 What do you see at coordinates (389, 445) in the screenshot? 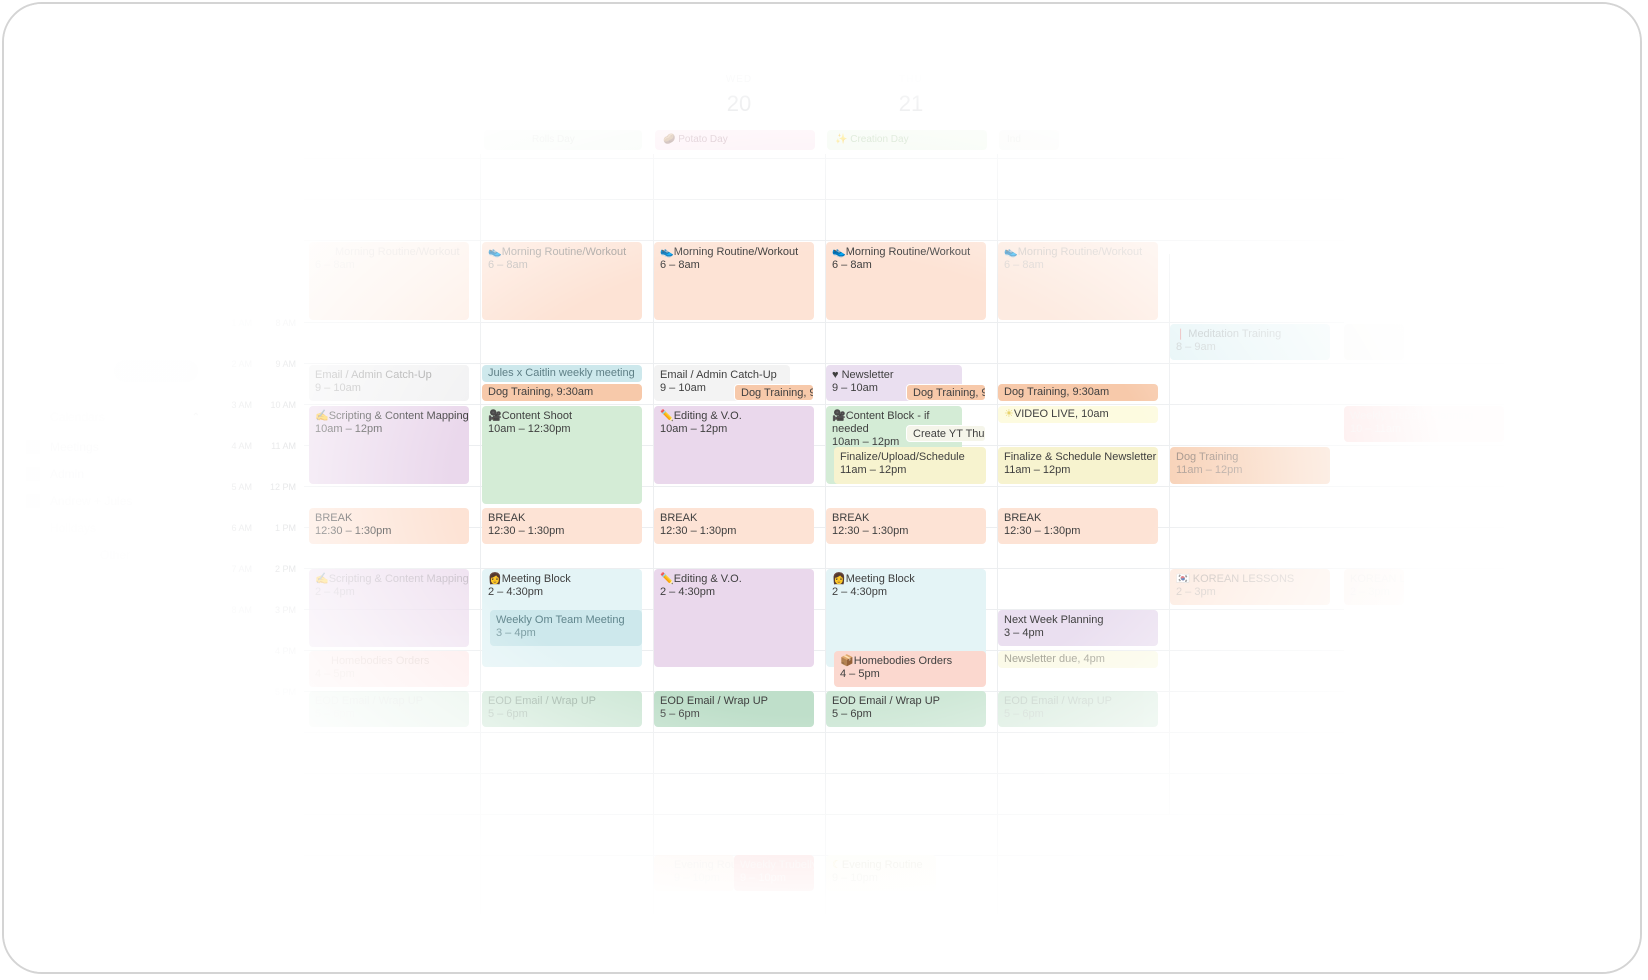
I see `event-scripting: ✍️Scripting & Content Mapping 10am – 12pm` at bounding box center [389, 445].